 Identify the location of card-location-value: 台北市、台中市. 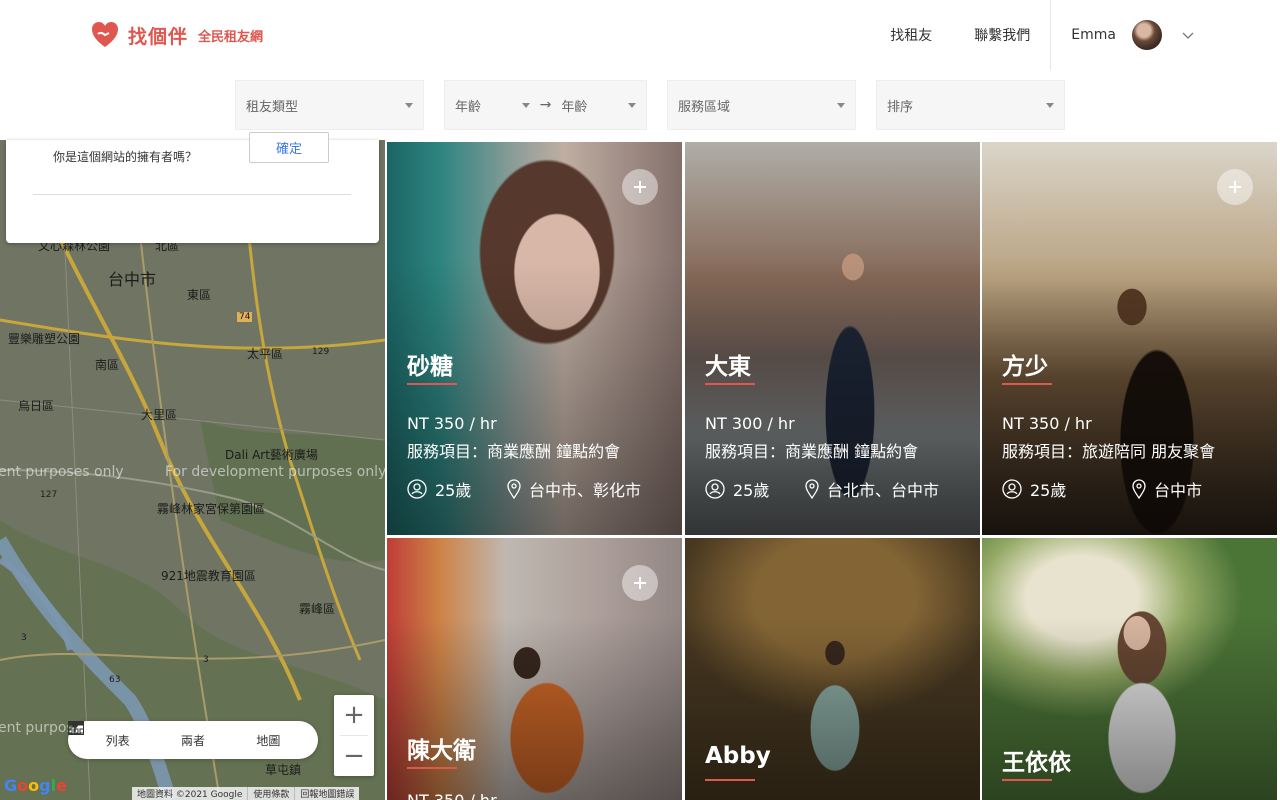
(883, 490).